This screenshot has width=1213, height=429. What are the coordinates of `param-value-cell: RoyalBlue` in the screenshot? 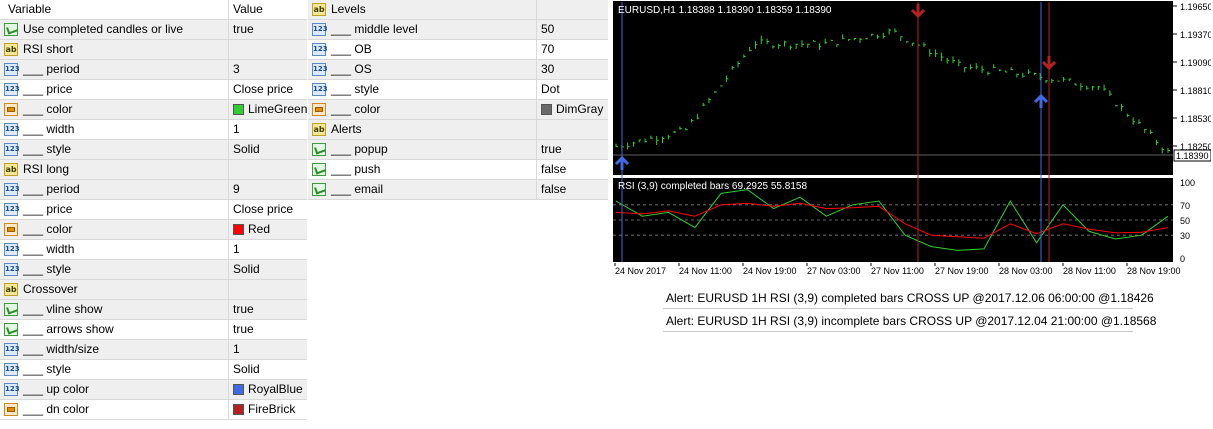 It's located at (267, 389).